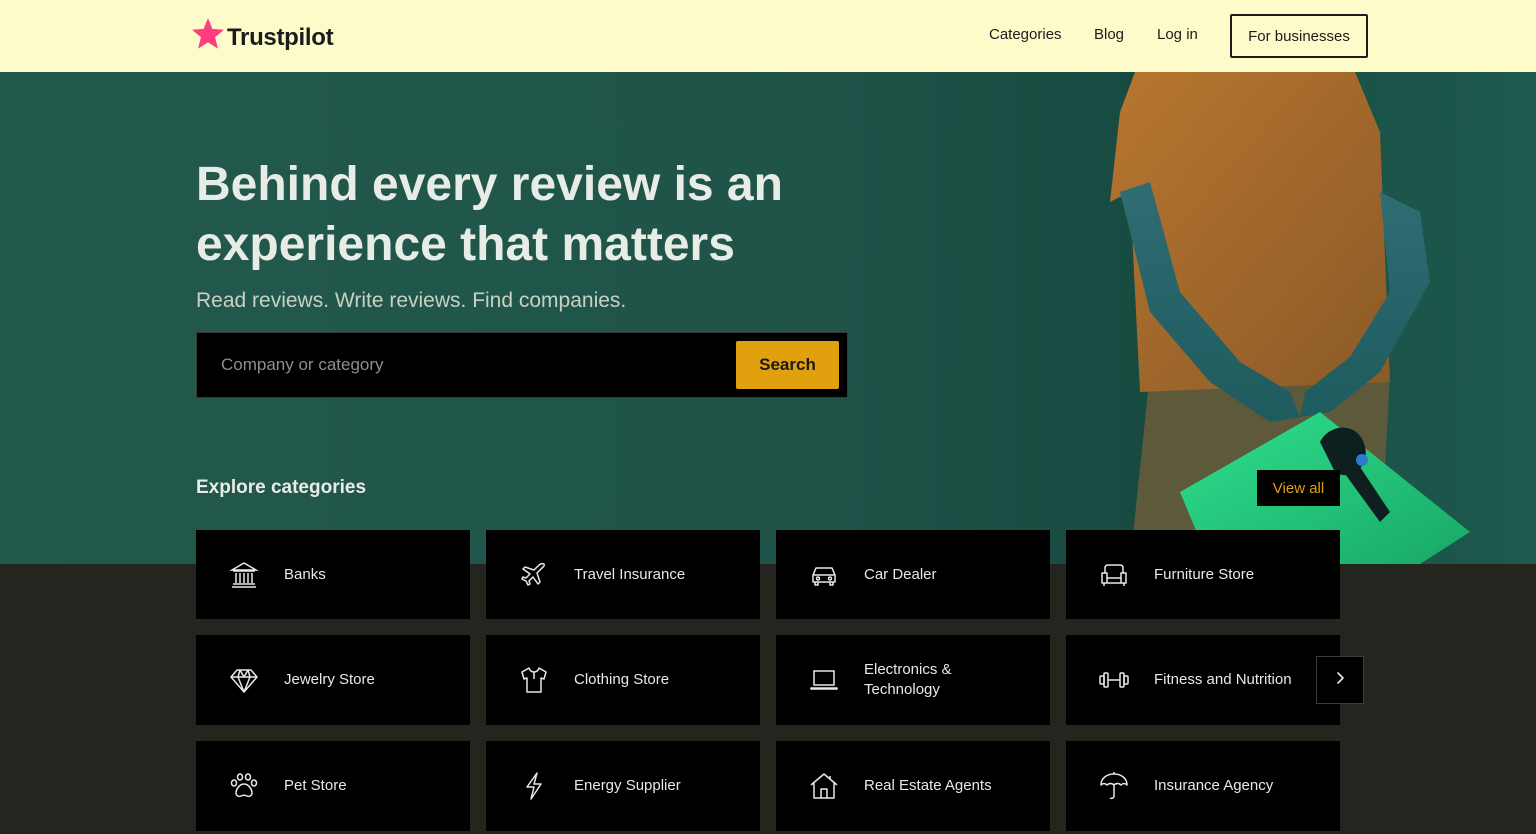 This screenshot has height=834, width=1536. What do you see at coordinates (1298, 488) in the screenshot?
I see `view-all-button: View all` at bounding box center [1298, 488].